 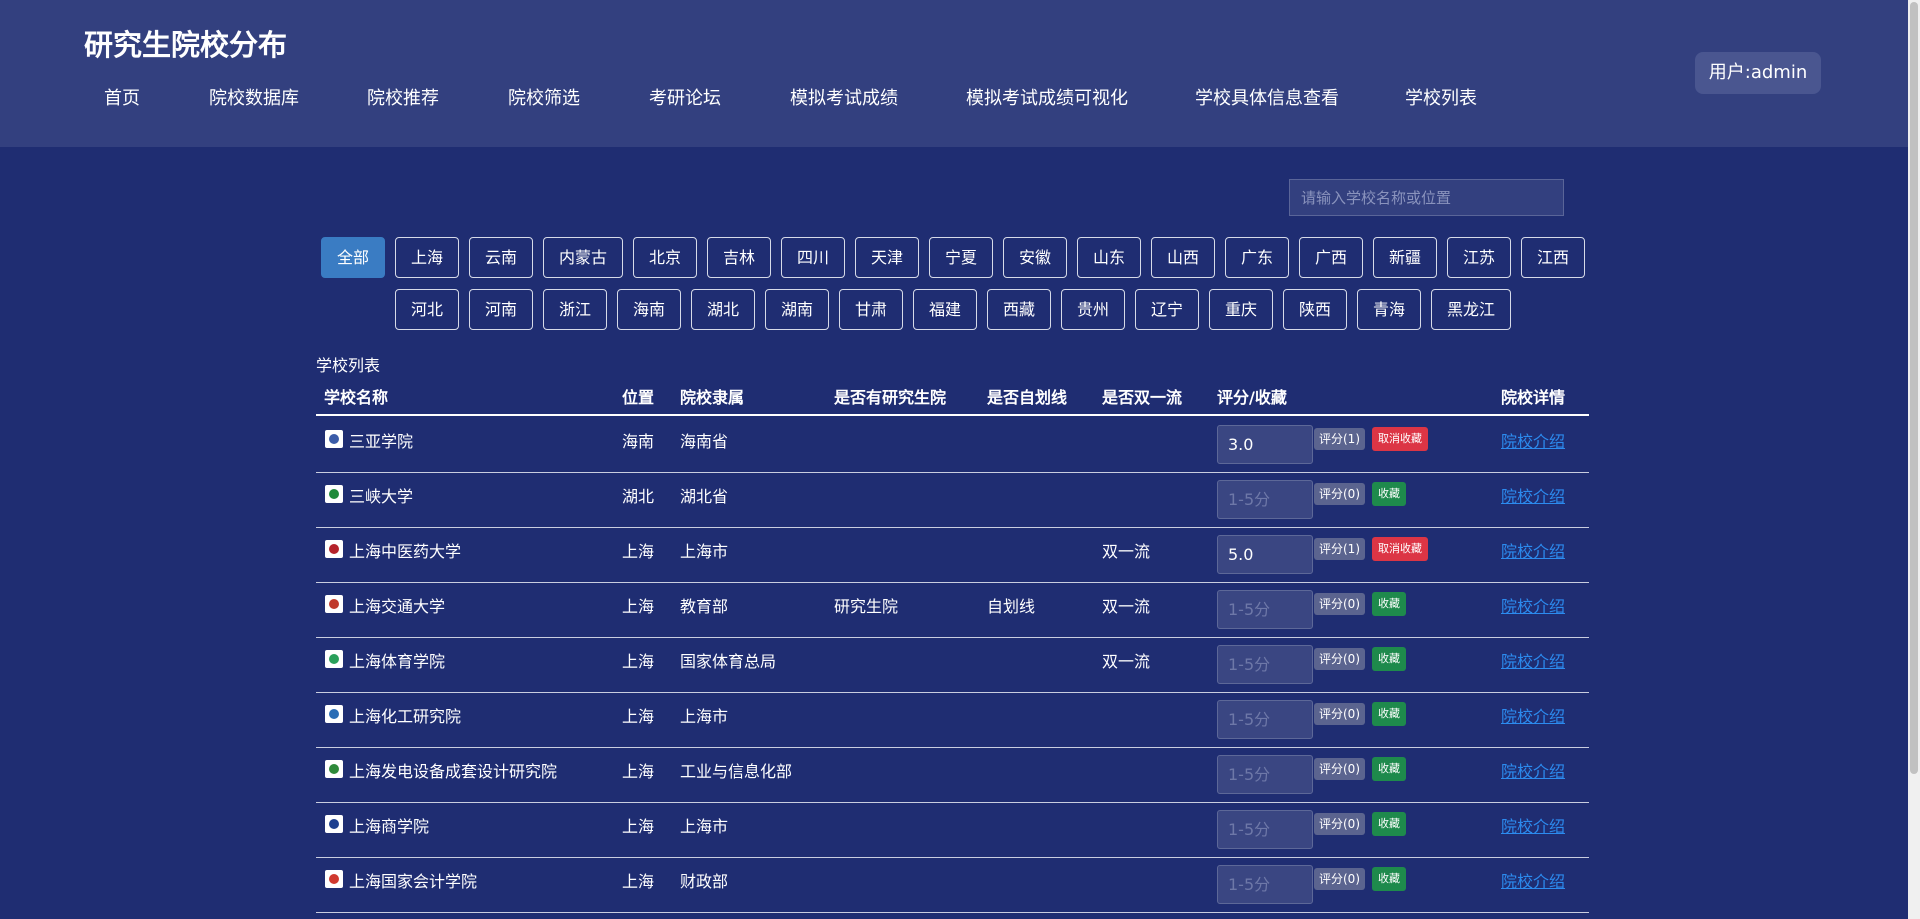 I want to click on region-btn: 山西, so click(x=1183, y=257).